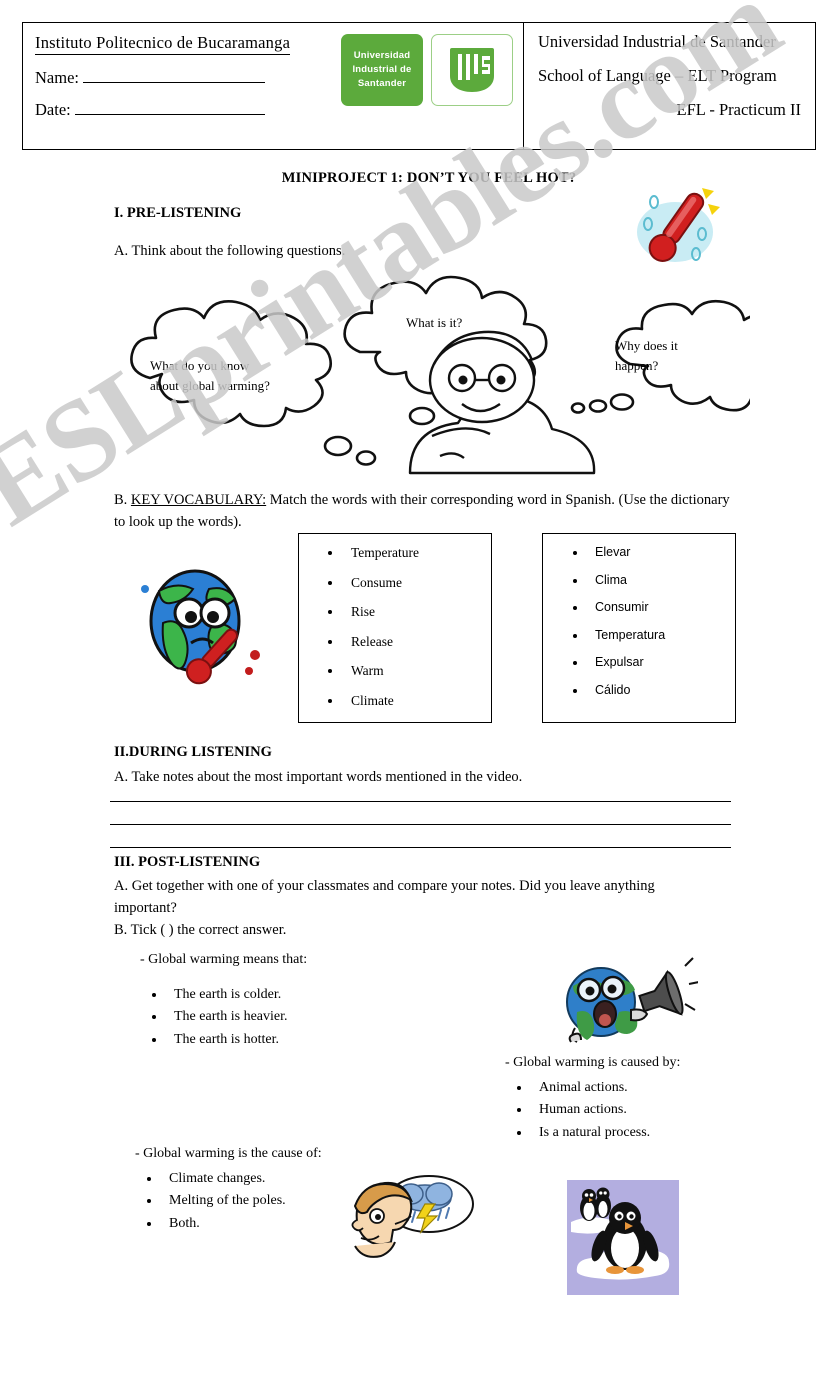 The image size is (838, 1389). I want to click on logo-line-3: Santander, so click(382, 83).